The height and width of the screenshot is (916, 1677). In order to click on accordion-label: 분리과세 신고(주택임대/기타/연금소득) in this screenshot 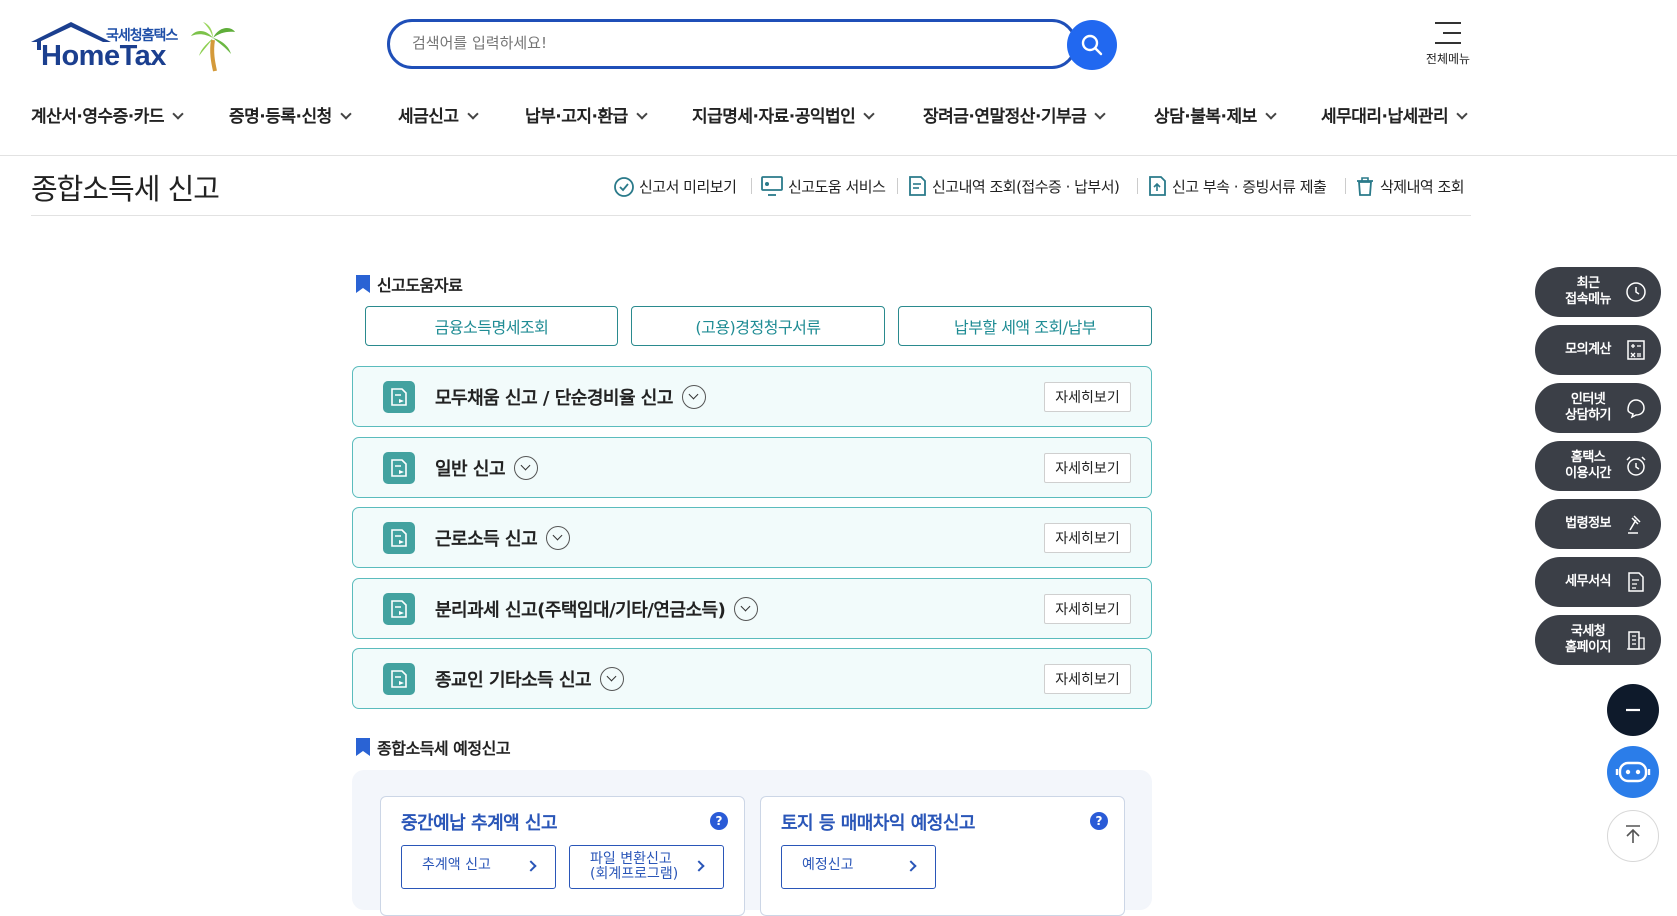, I will do `click(580, 610)`.